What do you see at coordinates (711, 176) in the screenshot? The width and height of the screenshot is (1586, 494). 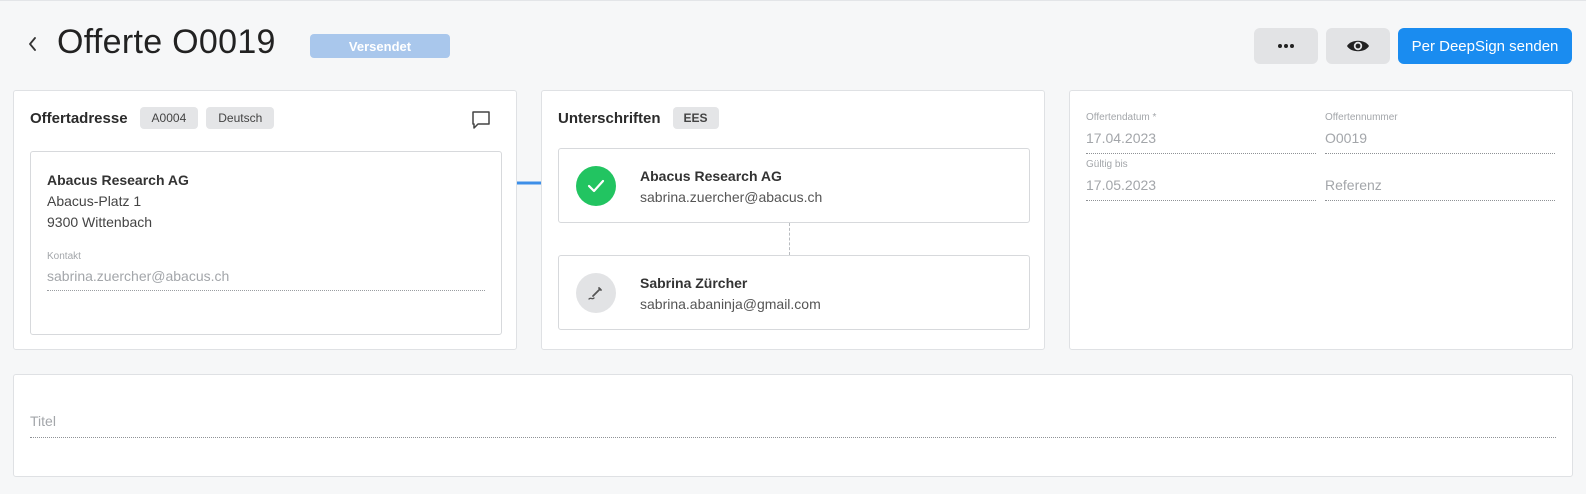 I see `signer-name: Abacus Research AG` at bounding box center [711, 176].